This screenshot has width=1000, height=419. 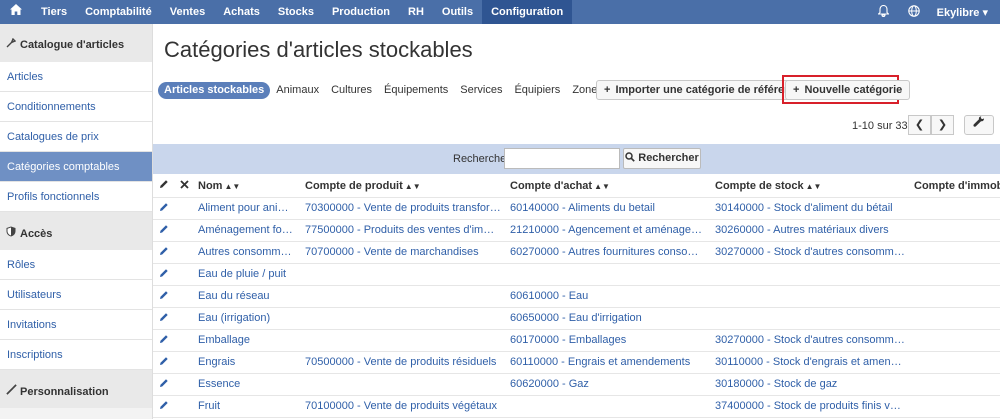 I want to click on new-category-button: + Nouvelle catégorie, so click(x=848, y=90).